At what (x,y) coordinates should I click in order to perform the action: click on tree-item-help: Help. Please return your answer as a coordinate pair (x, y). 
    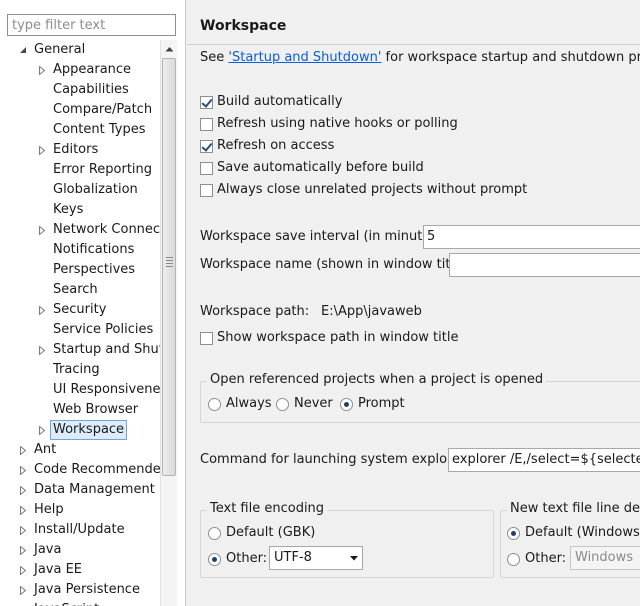
    Looking at the image, I should click on (80, 510).